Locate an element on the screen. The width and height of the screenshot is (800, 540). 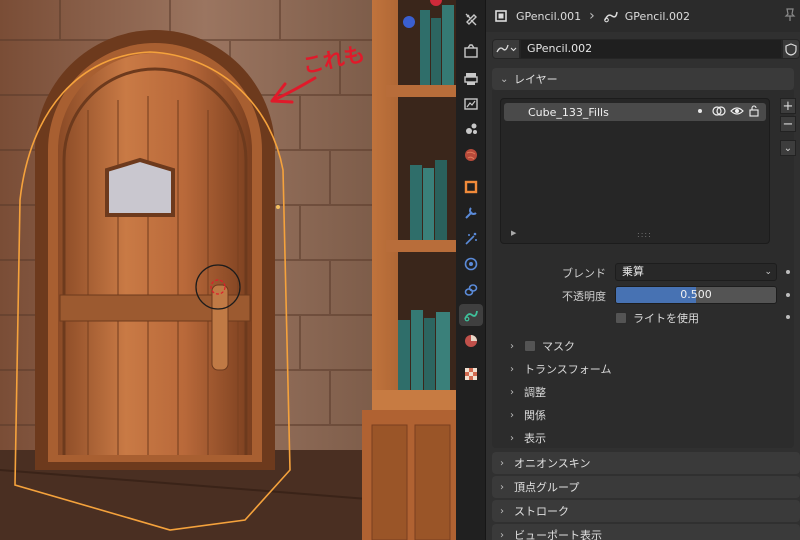
breadcrumb-object: GPencil.001 is located at coordinates (537, 16).